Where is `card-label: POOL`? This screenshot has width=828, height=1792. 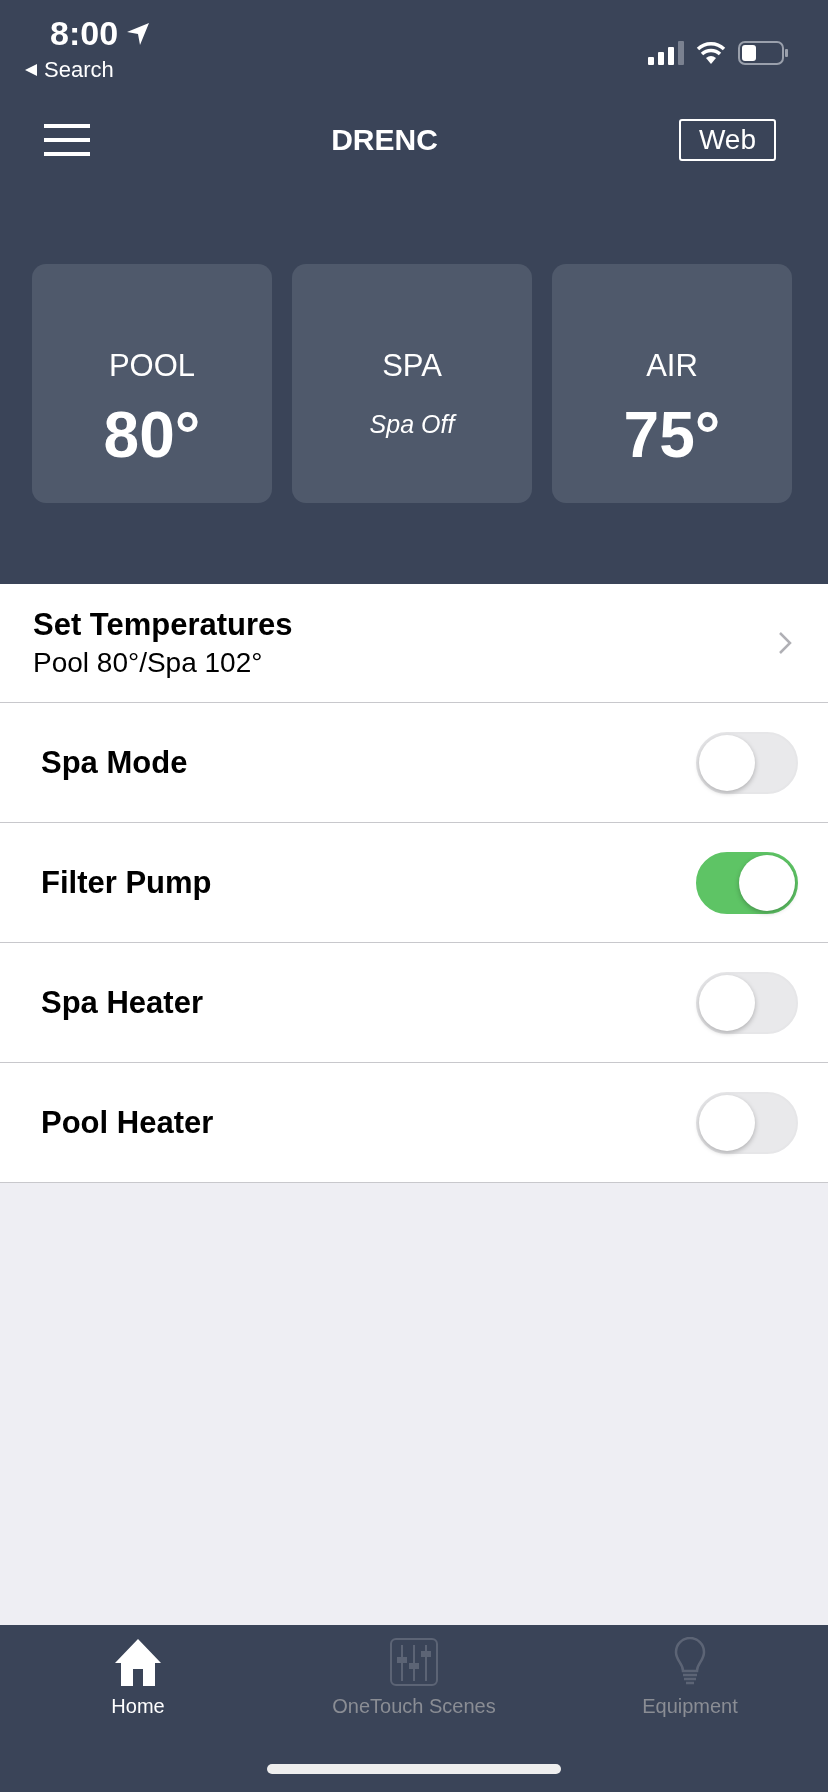
card-label: POOL is located at coordinates (152, 366).